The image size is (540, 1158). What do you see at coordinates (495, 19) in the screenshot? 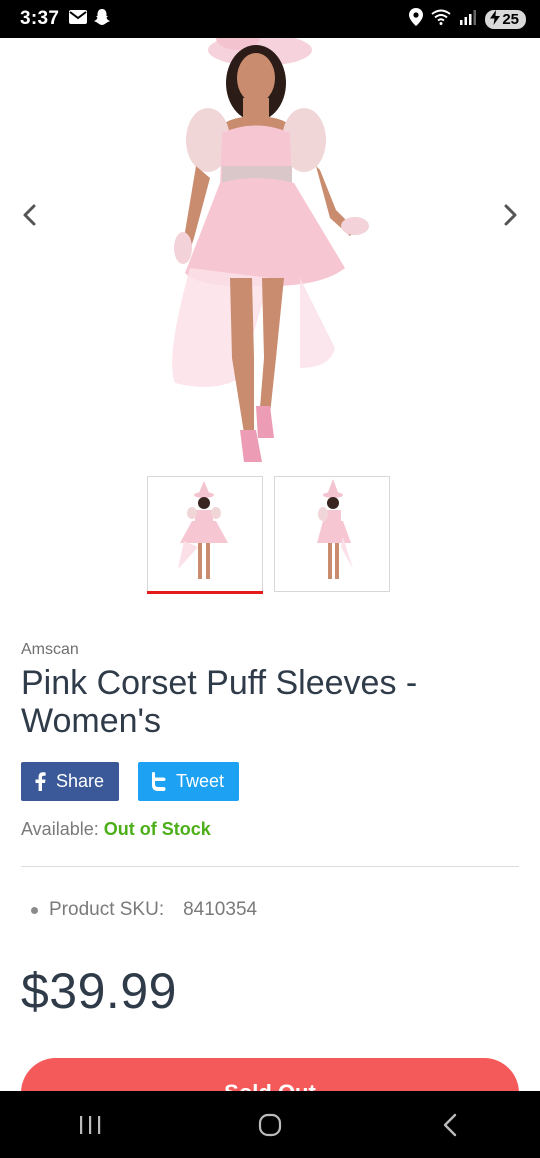
I see `battery-charging-icon` at bounding box center [495, 19].